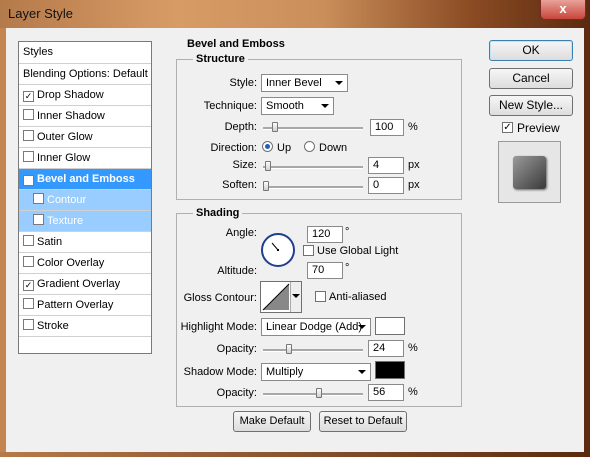 Image resolution: width=590 pixels, height=457 pixels. Describe the element at coordinates (414, 185) in the screenshot. I see `soften-unit: px` at that location.